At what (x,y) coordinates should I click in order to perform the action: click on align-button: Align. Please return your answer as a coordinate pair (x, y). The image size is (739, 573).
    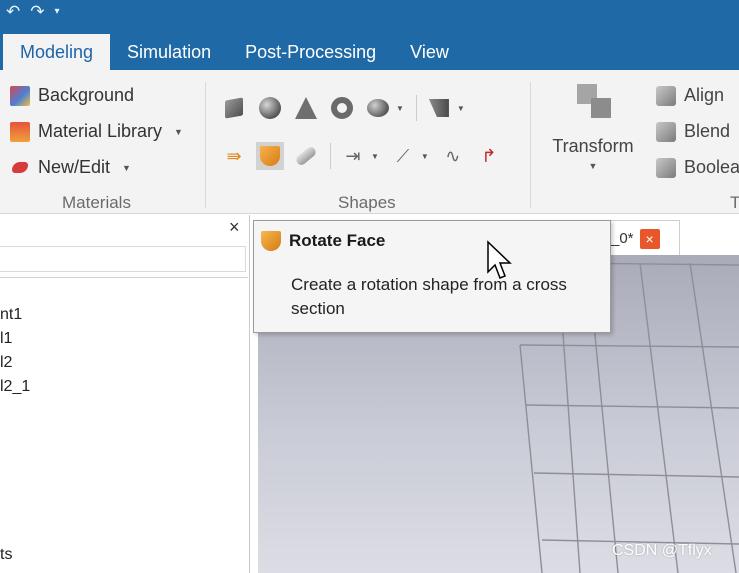
    Looking at the image, I should click on (690, 95).